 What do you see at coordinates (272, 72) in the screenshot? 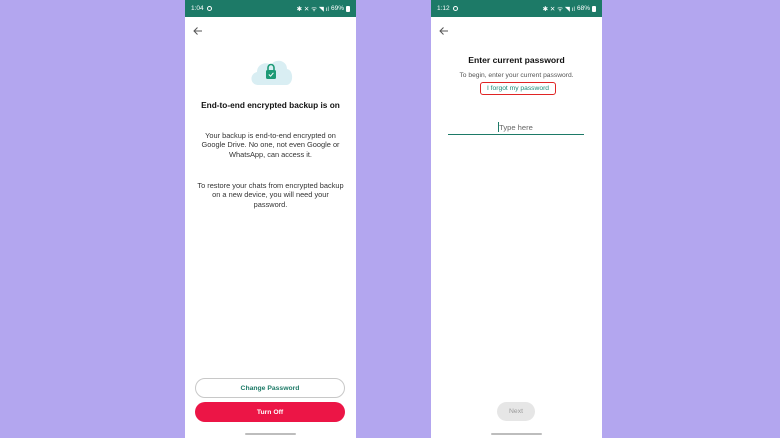
I see `cloud-lock-icon` at bounding box center [272, 72].